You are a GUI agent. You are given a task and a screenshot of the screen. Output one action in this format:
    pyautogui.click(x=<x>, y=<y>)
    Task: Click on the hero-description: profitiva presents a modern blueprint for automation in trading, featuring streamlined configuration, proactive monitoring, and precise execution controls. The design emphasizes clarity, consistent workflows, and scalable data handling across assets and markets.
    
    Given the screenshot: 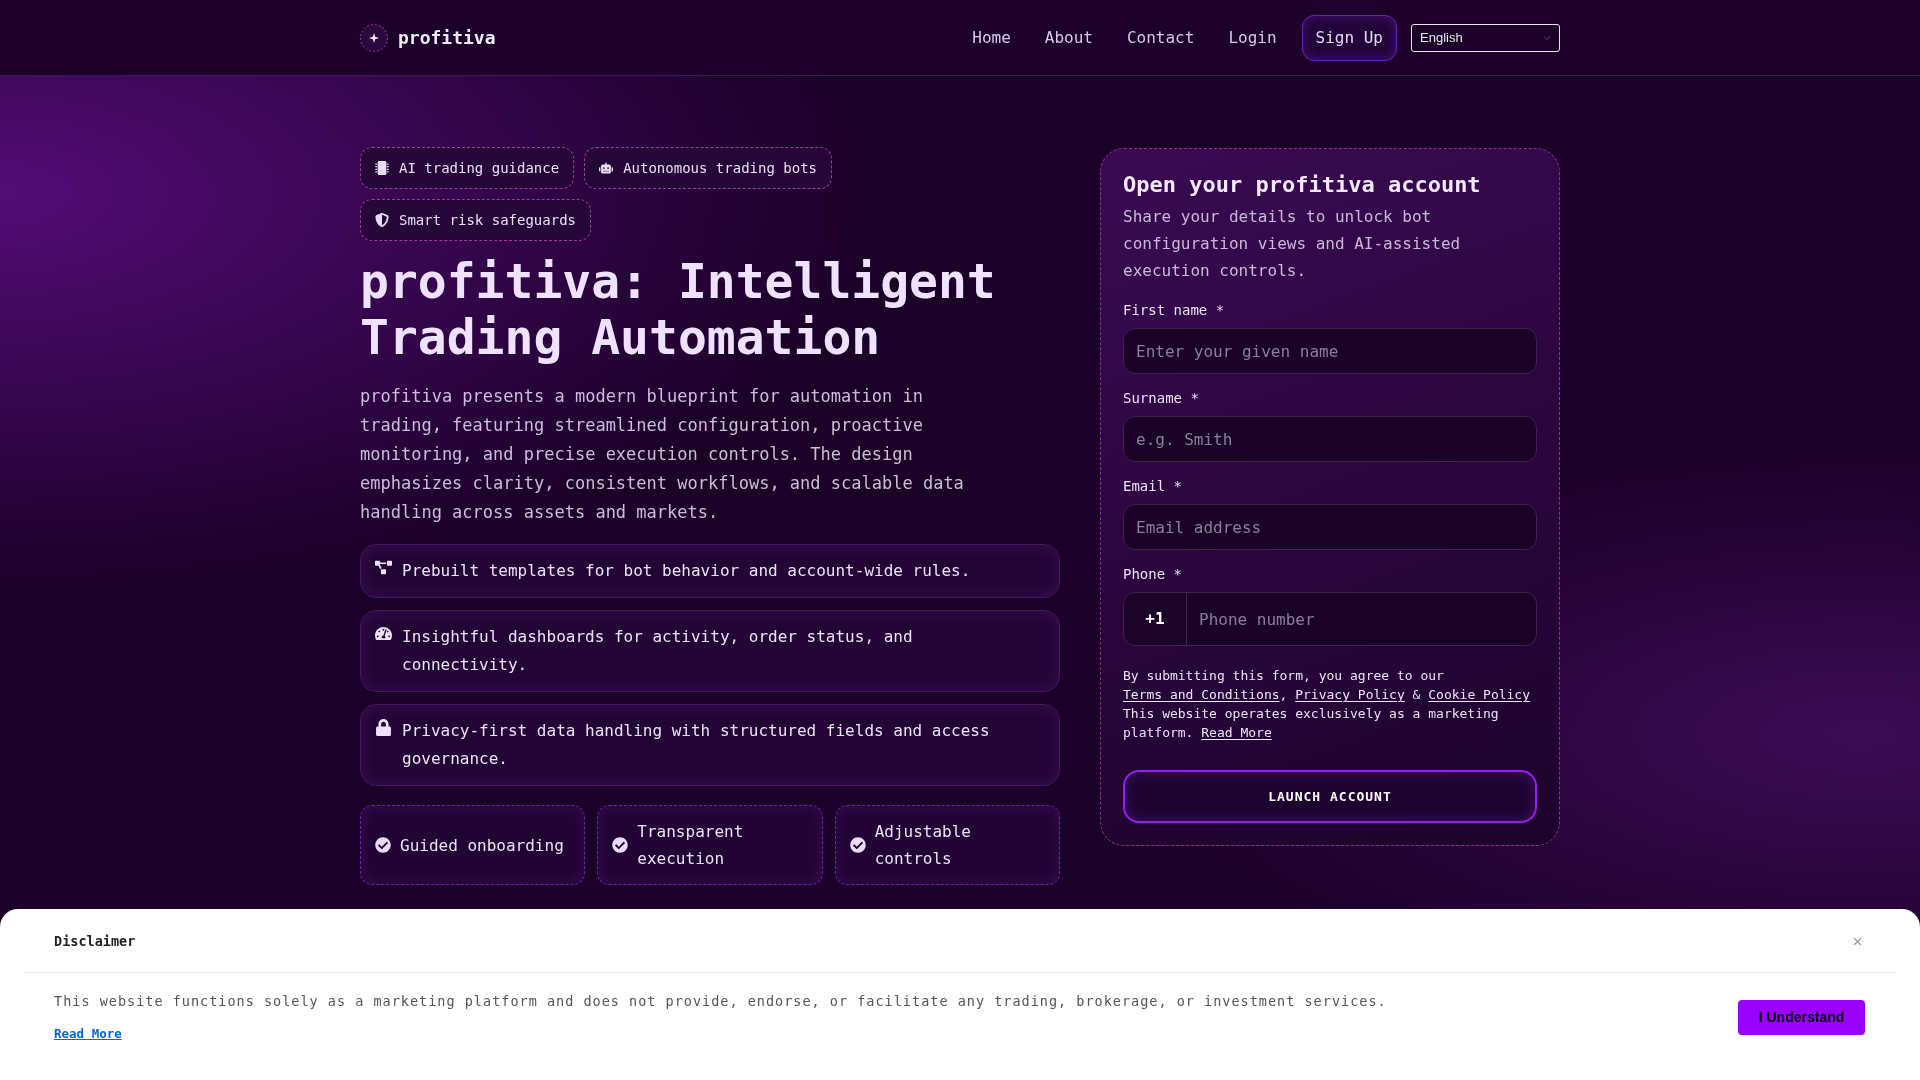 What is the action you would take?
    pyautogui.click(x=662, y=454)
    